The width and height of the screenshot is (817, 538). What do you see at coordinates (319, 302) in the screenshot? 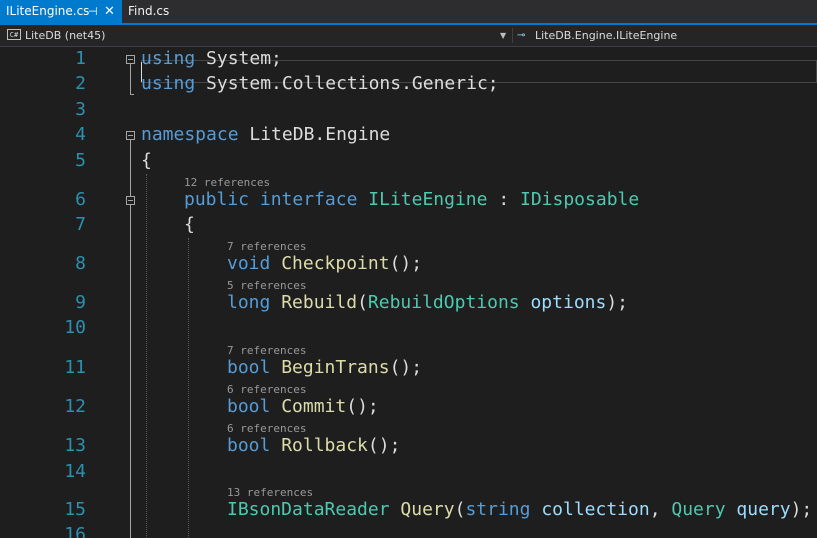
I see `method-name: Rebuild` at bounding box center [319, 302].